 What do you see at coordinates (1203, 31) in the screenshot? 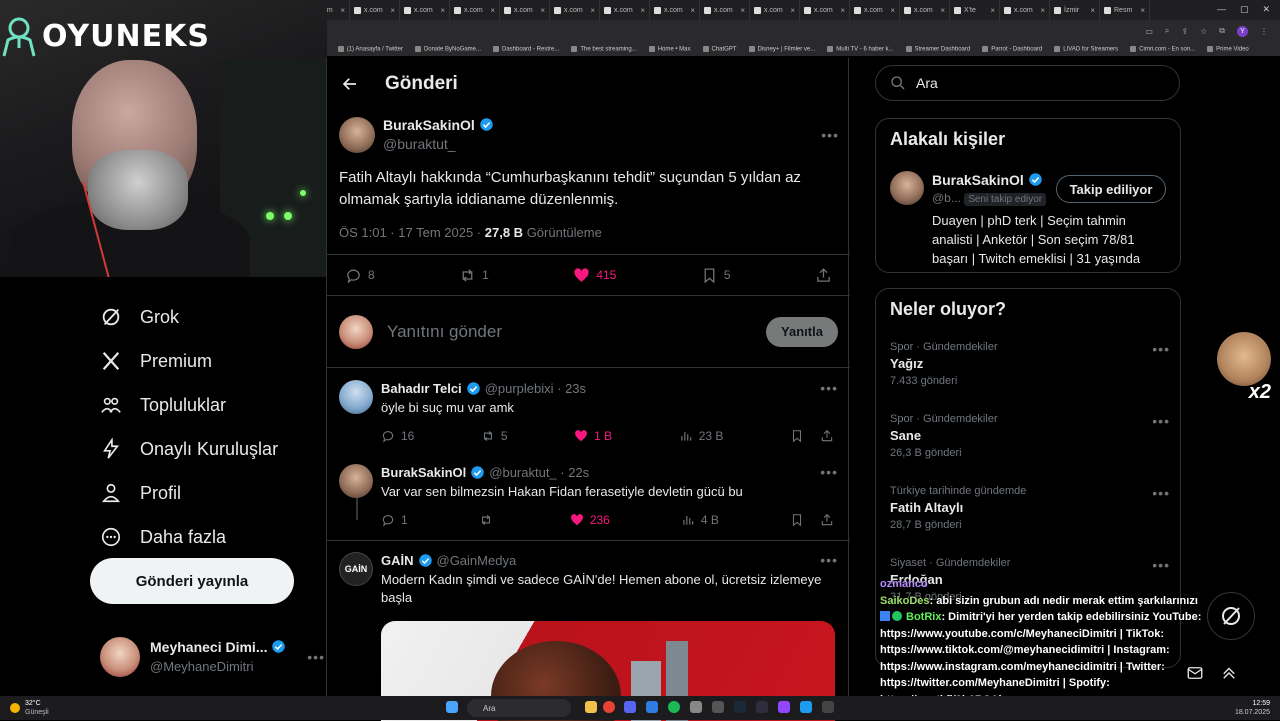
I see `bookmark-star-icon: ☆` at bounding box center [1203, 31].